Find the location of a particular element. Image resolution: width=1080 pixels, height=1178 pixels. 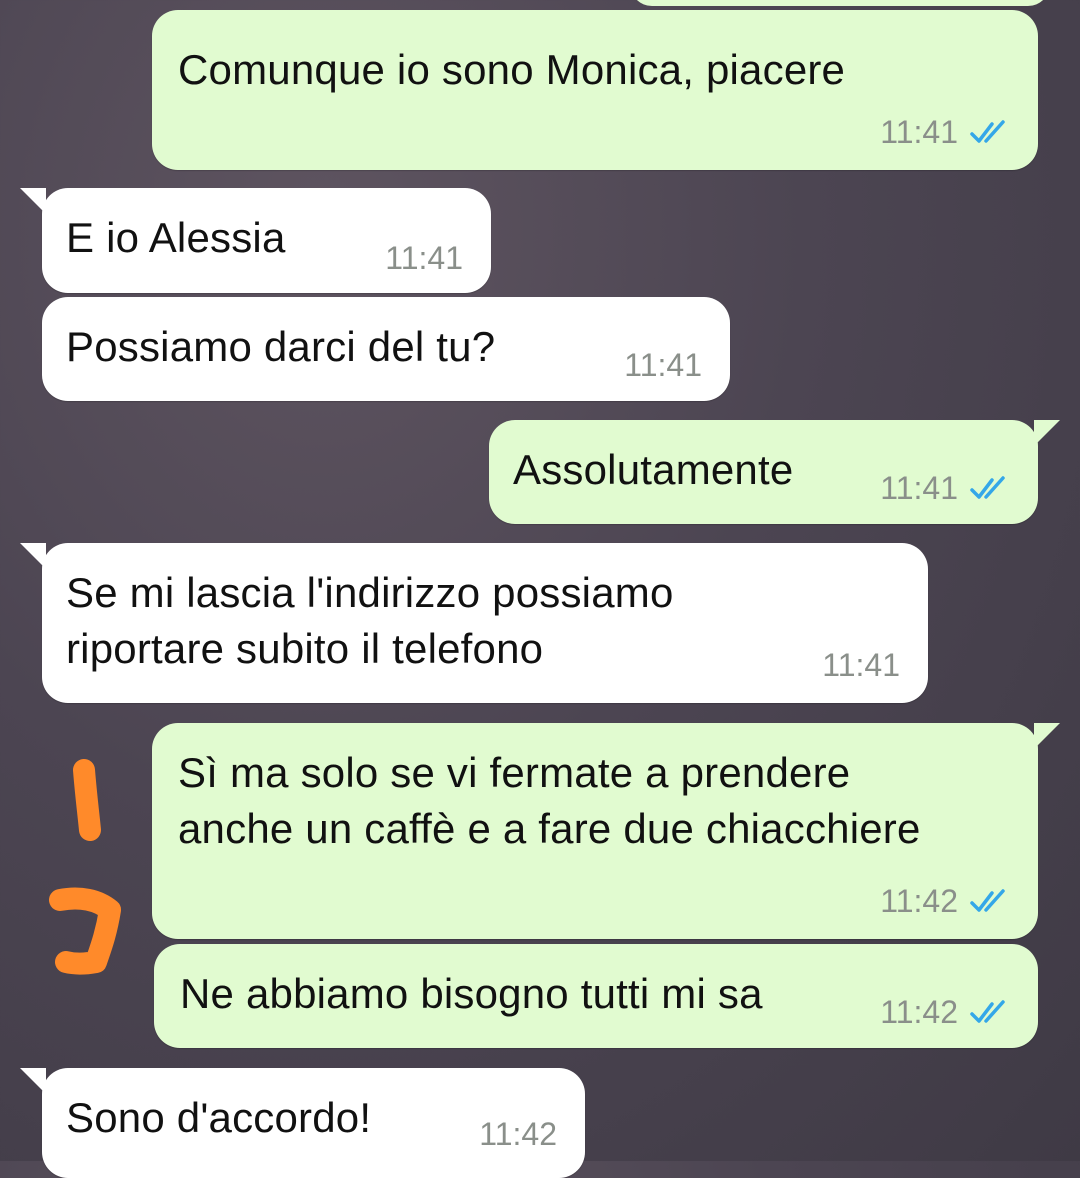

message-text: Comunque io sono Monica, piacere is located at coordinates (512, 69).